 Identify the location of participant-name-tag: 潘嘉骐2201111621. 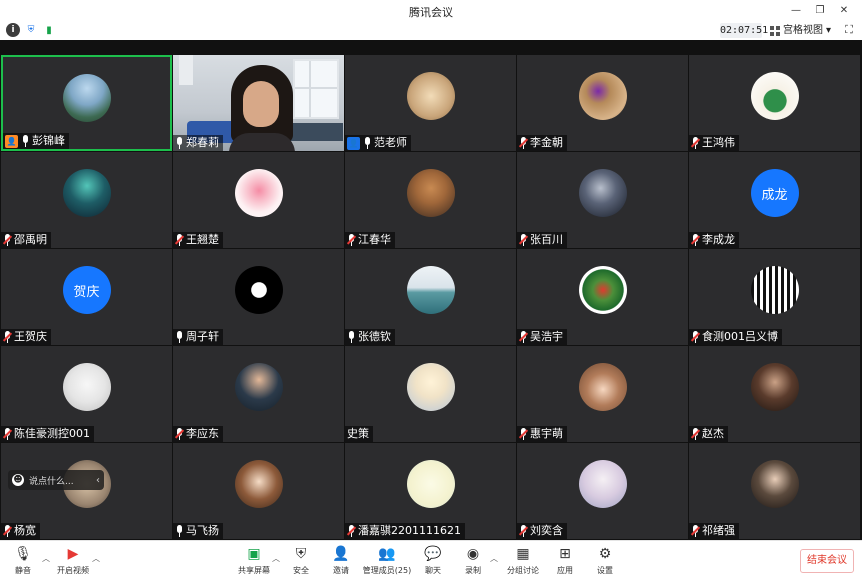
(405, 531).